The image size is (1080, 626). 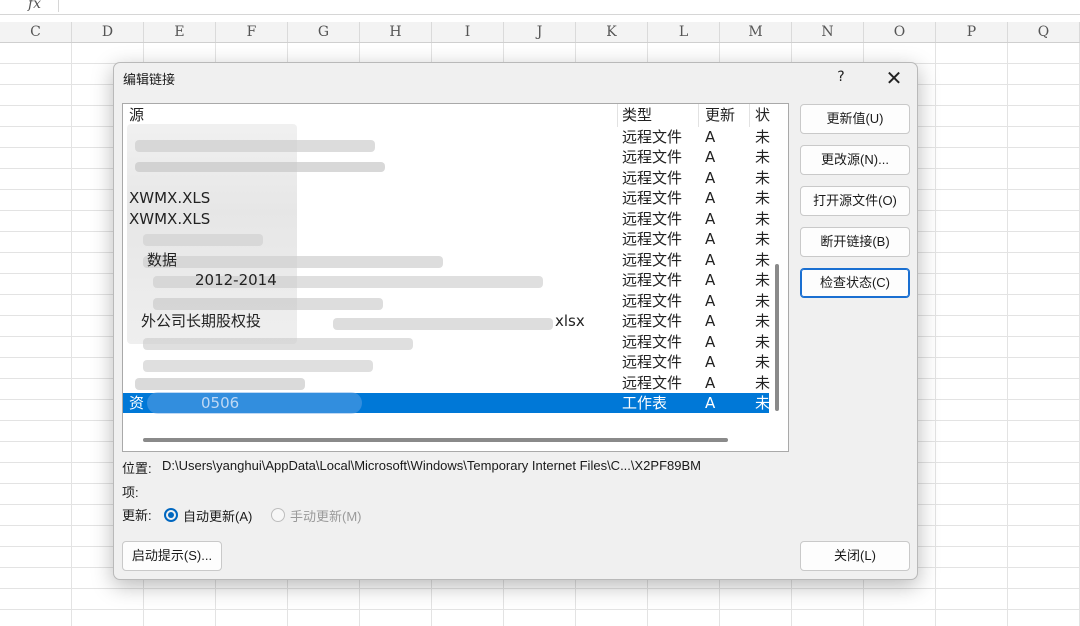 What do you see at coordinates (137, 468) in the screenshot?
I see `location-label: 位置:` at bounding box center [137, 468].